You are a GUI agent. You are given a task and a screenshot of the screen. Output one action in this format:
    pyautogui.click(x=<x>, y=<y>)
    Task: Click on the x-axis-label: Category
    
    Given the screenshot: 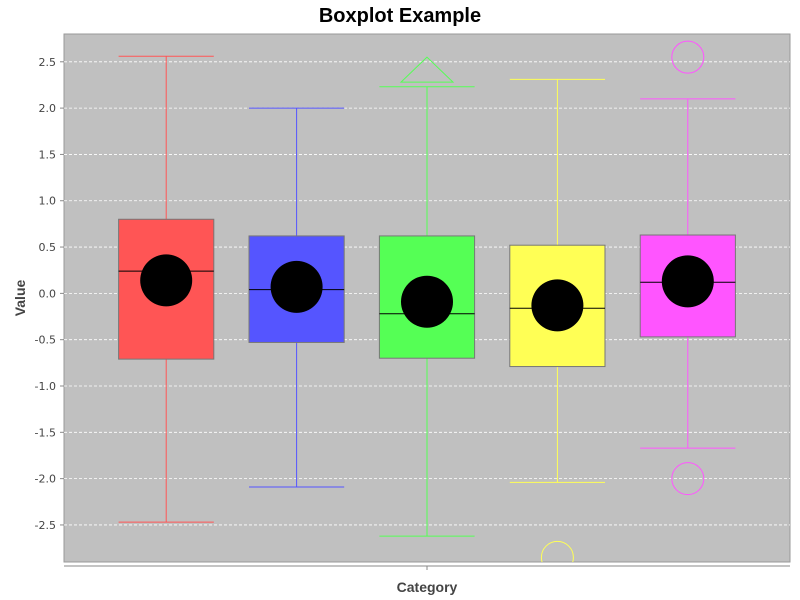 What is the action you would take?
    pyautogui.click(x=427, y=587)
    